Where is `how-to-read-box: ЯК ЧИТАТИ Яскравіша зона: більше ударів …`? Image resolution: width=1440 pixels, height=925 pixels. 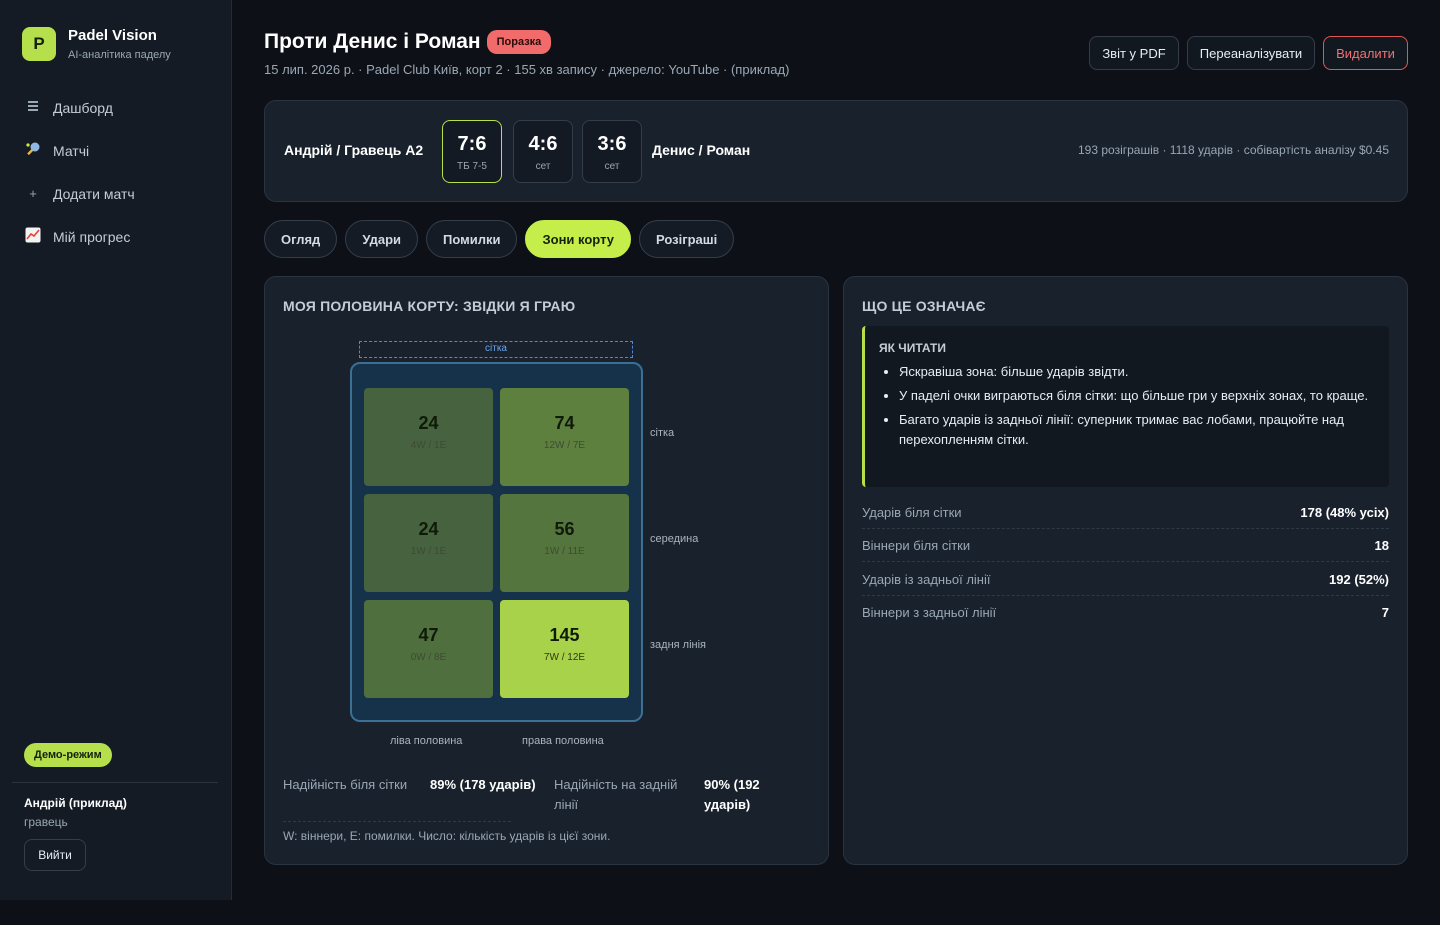
how-to-read-box: ЯК ЧИТАТИ Яскравіша зона: більше ударів … is located at coordinates (1125, 406).